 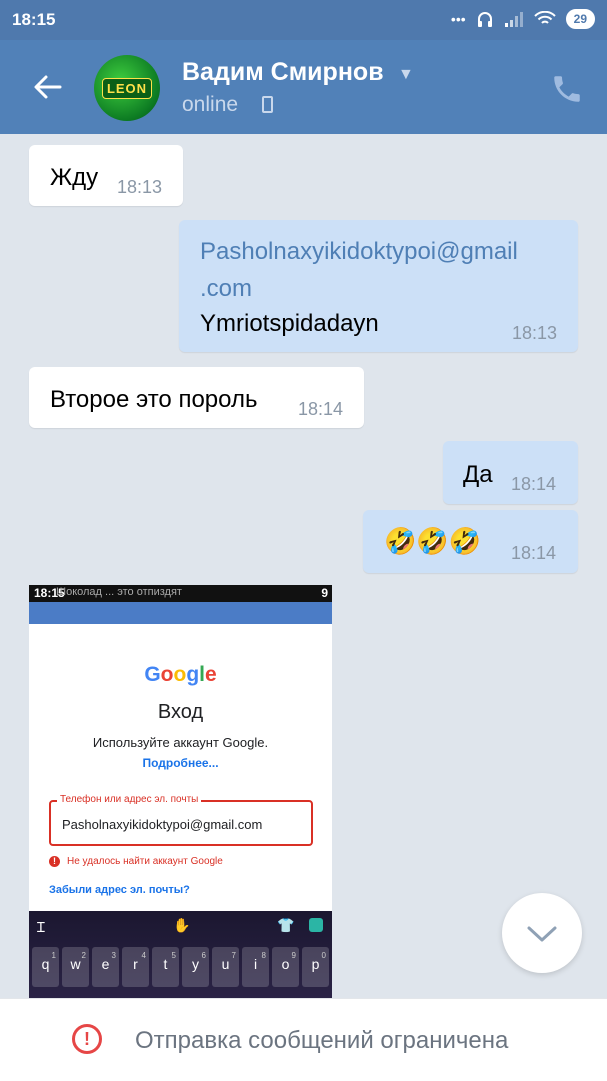 I want to click on message-text: Да, so click(x=478, y=474).